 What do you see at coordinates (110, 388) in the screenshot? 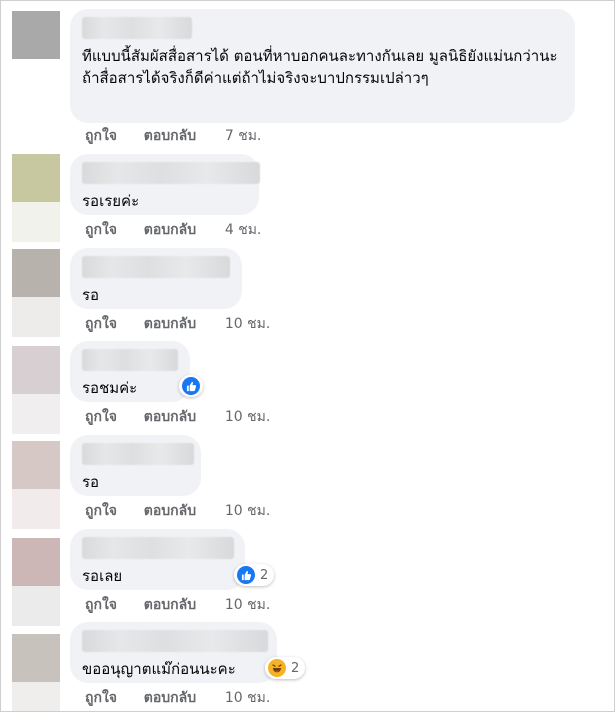
I see `comment-text: รอชมค่ะ` at bounding box center [110, 388].